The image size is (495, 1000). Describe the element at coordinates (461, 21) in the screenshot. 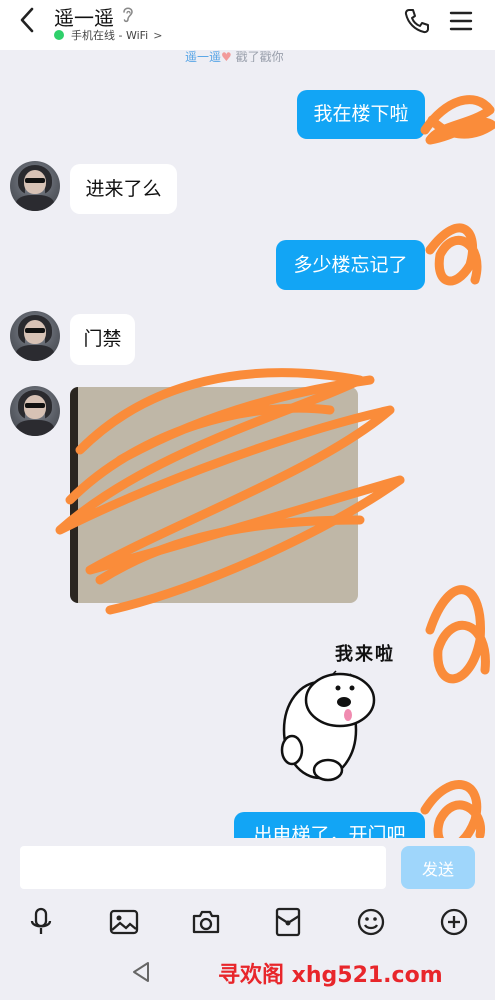

I see `menu-icon` at that location.